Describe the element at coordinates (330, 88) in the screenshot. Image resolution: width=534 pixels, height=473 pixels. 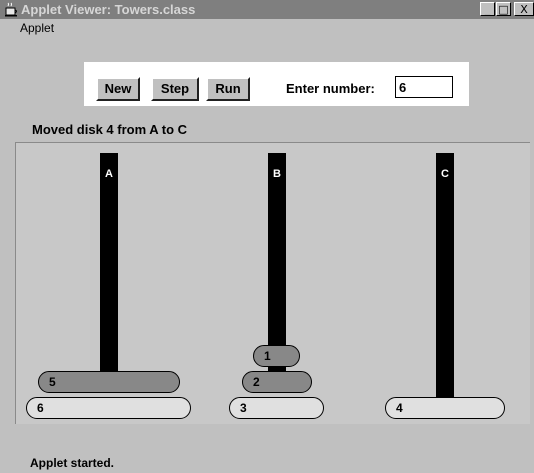
I see `number-label: Enter number:` at that location.